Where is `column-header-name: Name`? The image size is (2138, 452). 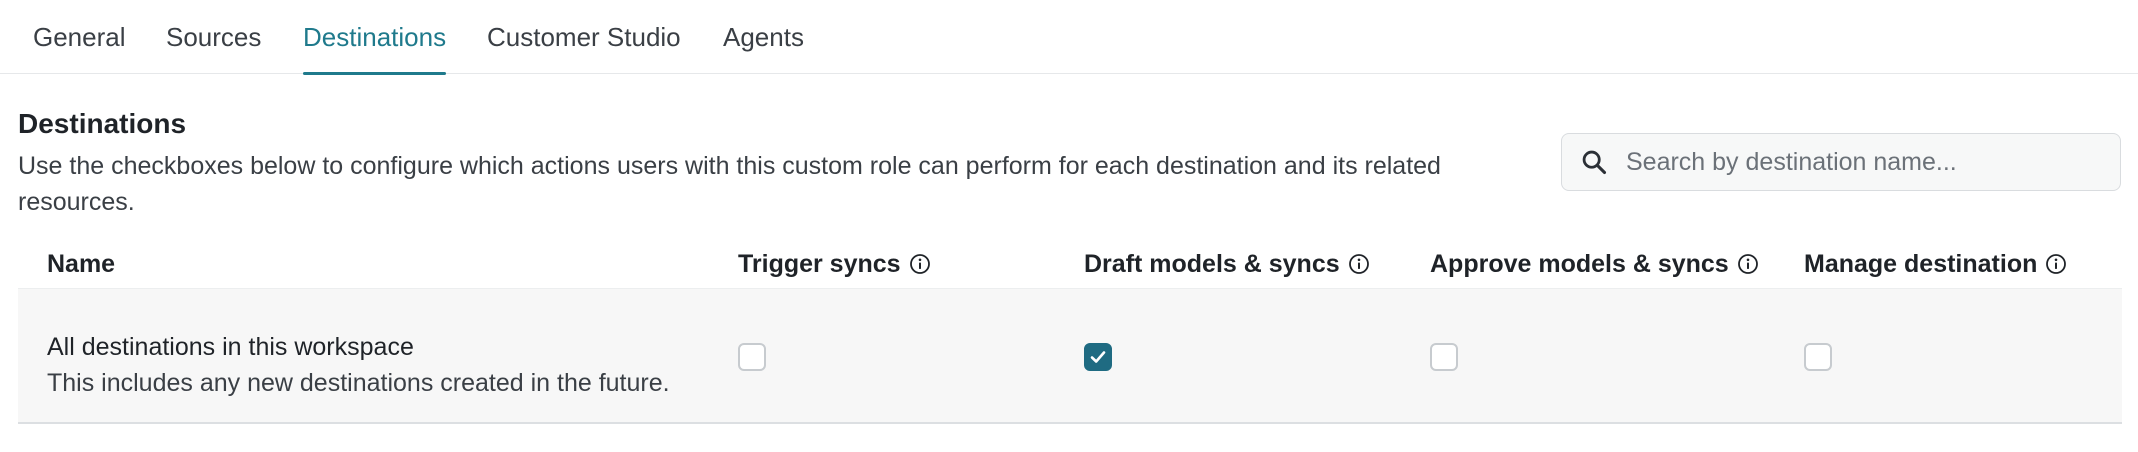 column-header-name: Name is located at coordinates (81, 264).